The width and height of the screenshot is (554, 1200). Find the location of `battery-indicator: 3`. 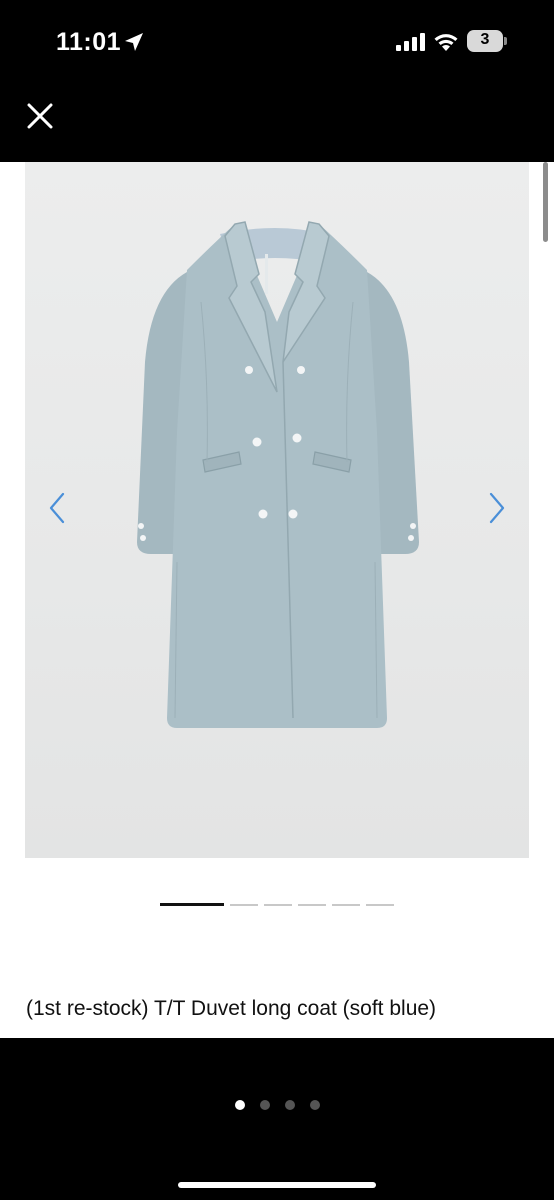

battery-indicator: 3 is located at coordinates (487, 41).